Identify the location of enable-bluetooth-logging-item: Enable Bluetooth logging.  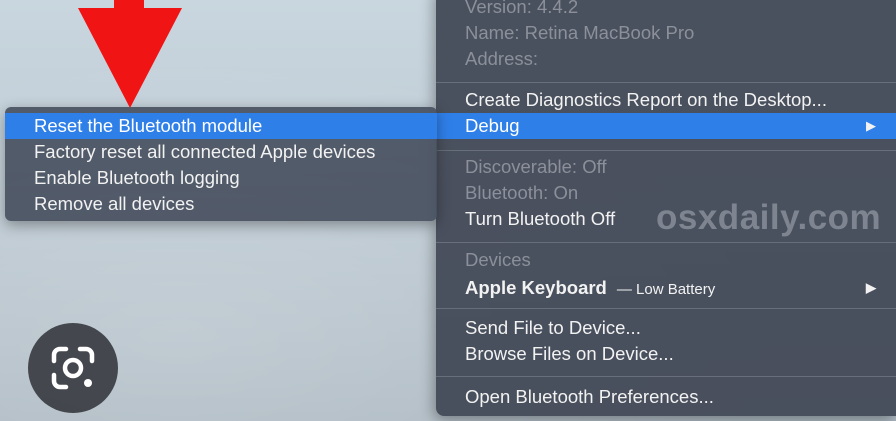
(221, 178).